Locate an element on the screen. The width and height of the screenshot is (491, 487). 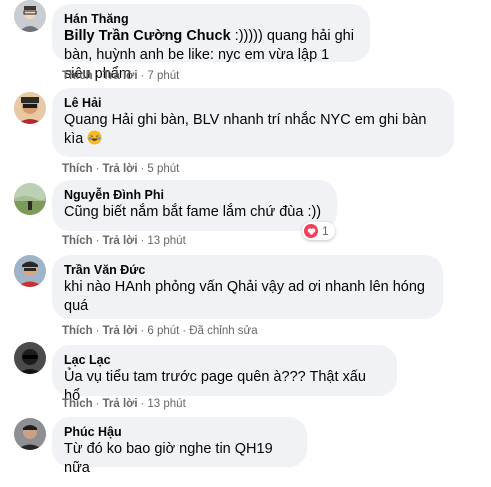
author-name: Lê Hải is located at coordinates (253, 103).